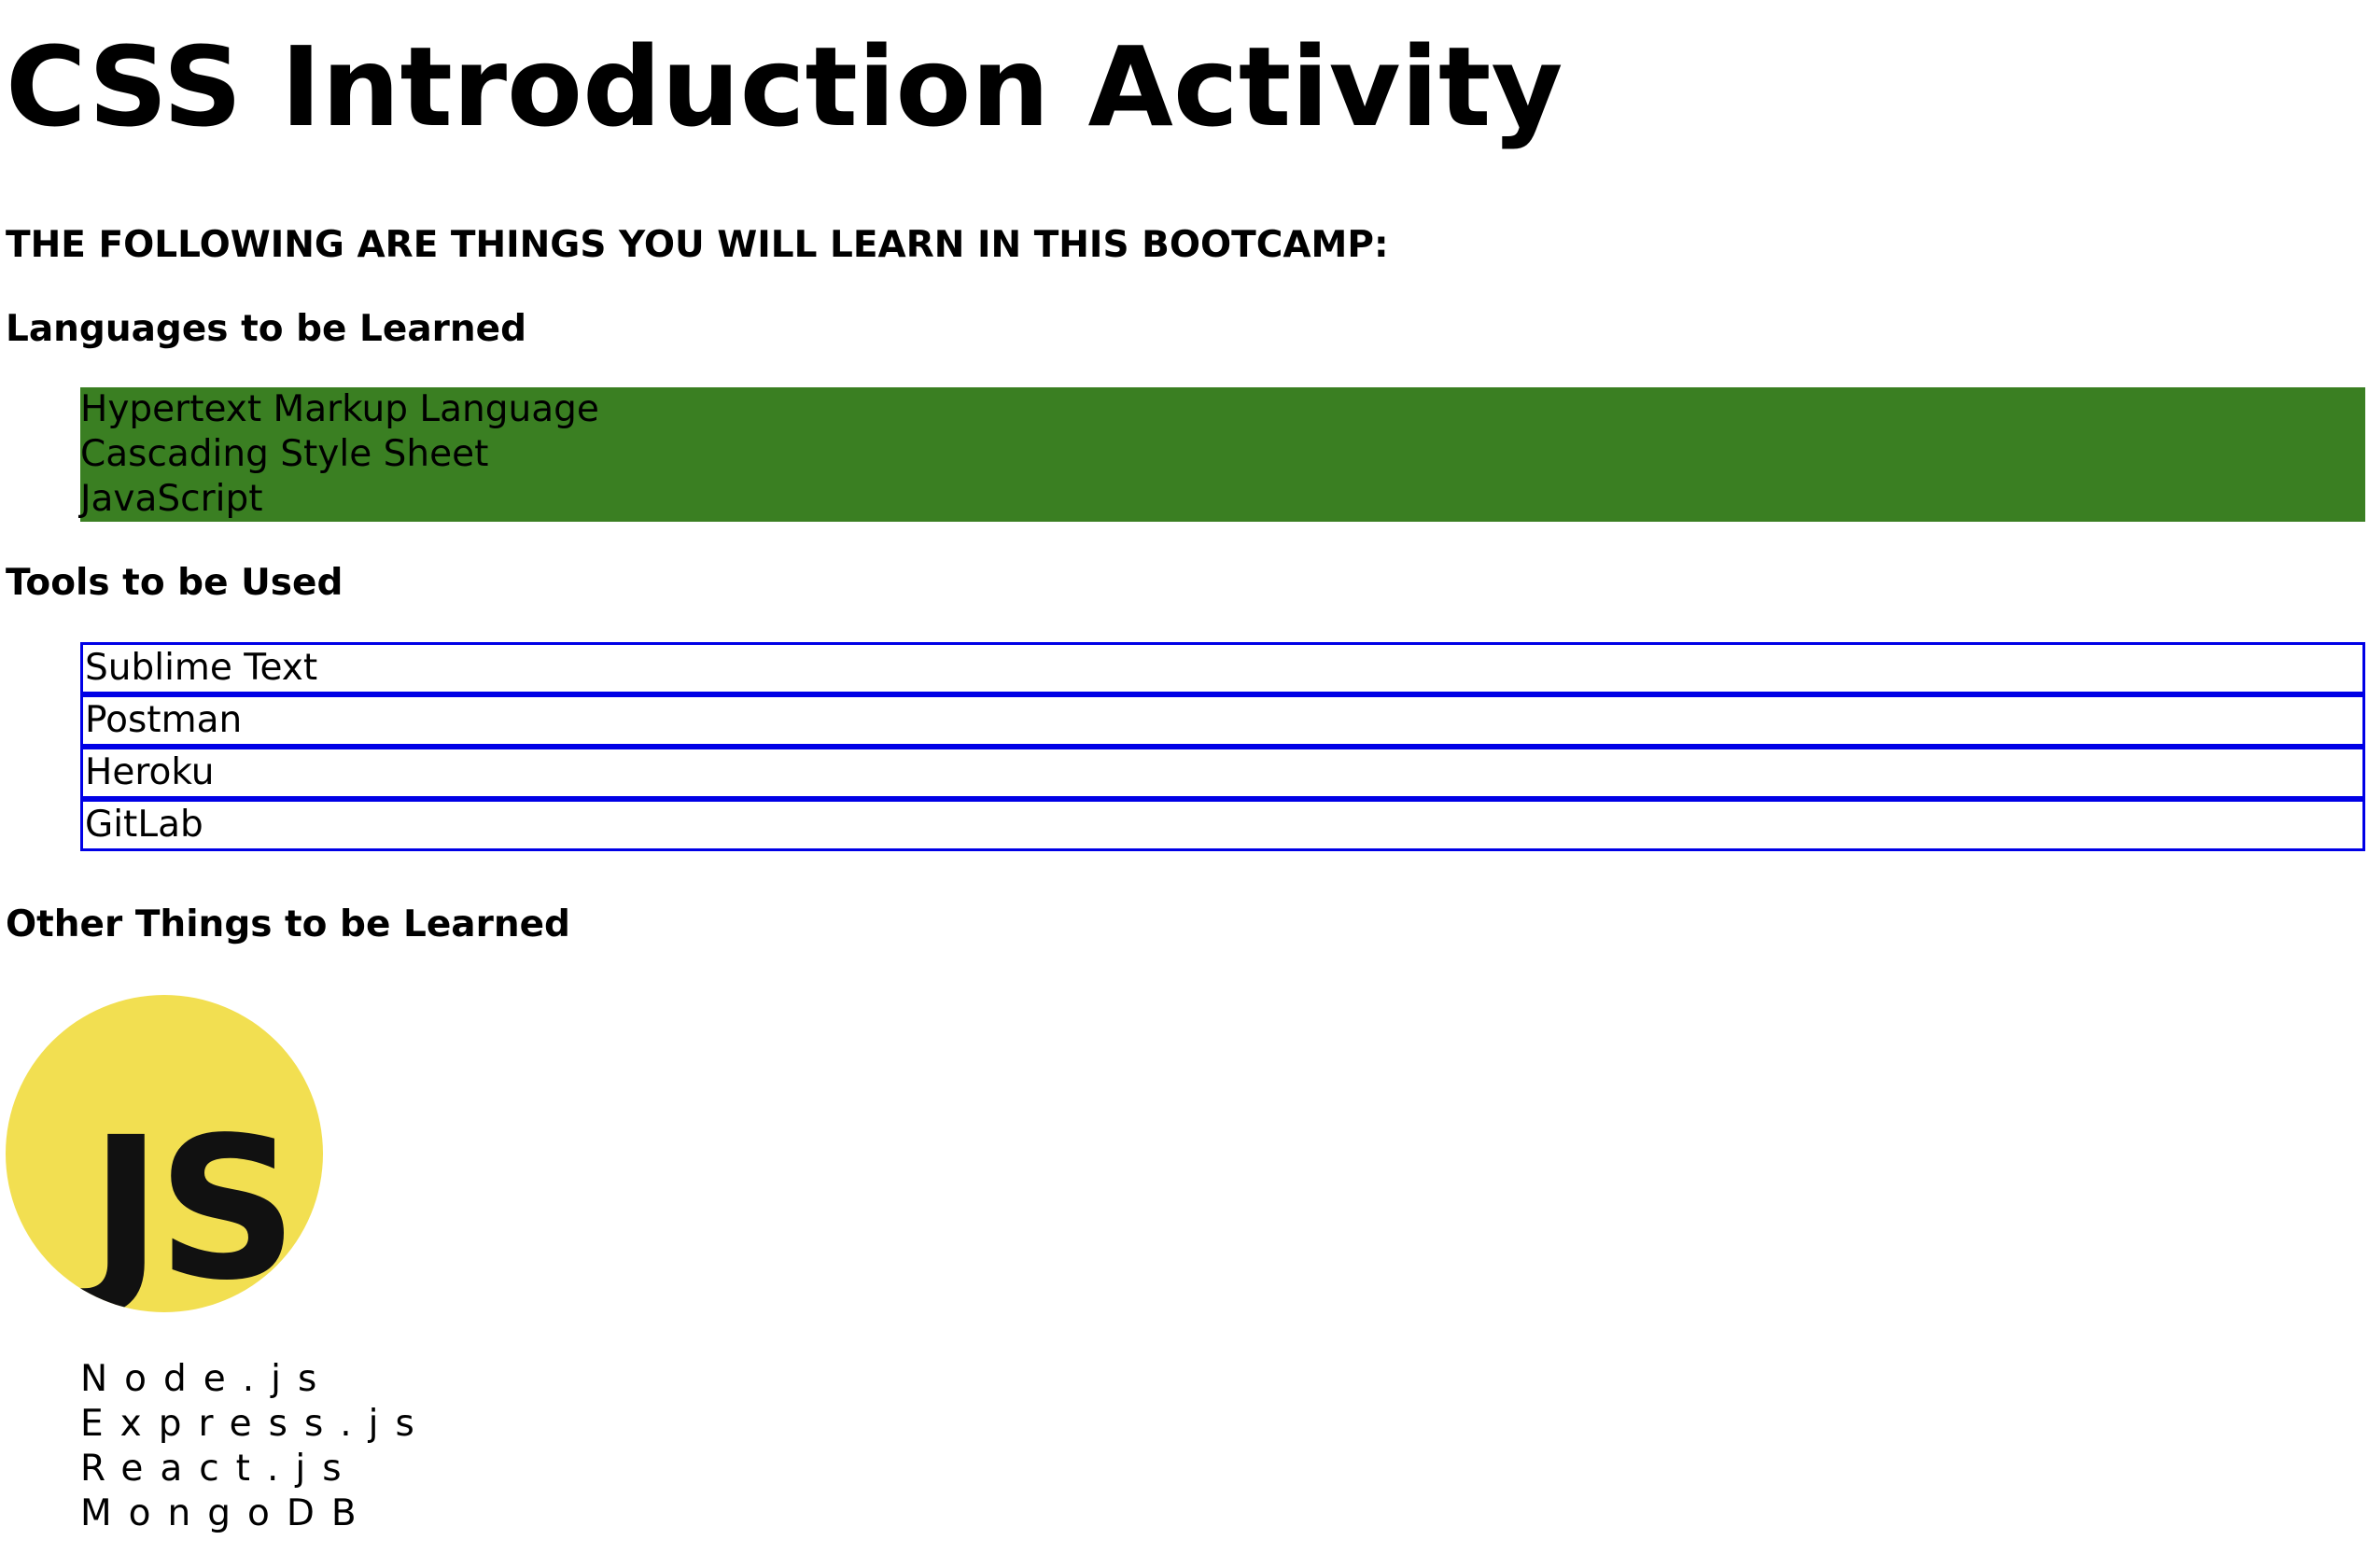  Describe the element at coordinates (174, 583) in the screenshot. I see `tools-heading: Tools to be Used` at that location.